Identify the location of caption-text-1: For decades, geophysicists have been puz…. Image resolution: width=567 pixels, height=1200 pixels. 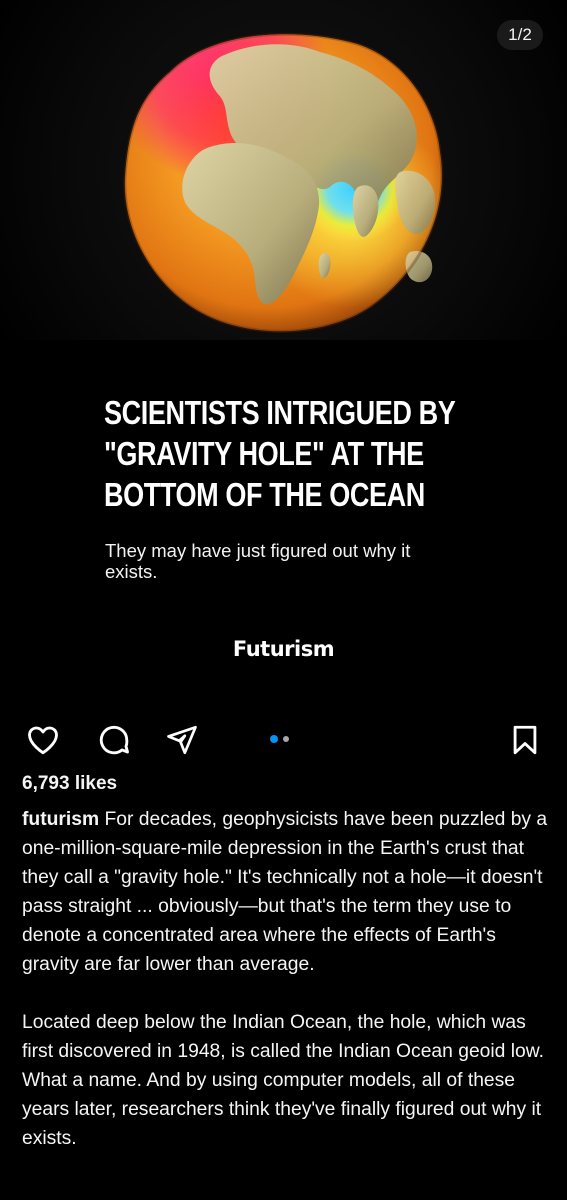
(285, 892).